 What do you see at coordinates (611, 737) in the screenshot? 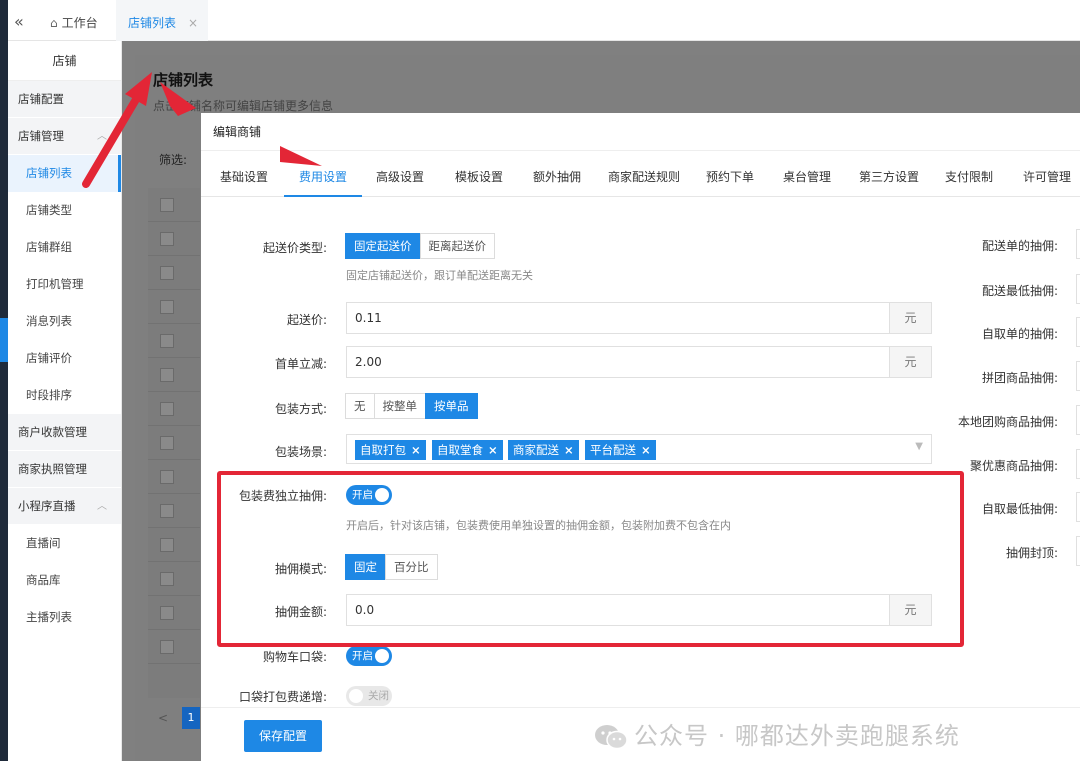
I see `wechat-icon` at bounding box center [611, 737].